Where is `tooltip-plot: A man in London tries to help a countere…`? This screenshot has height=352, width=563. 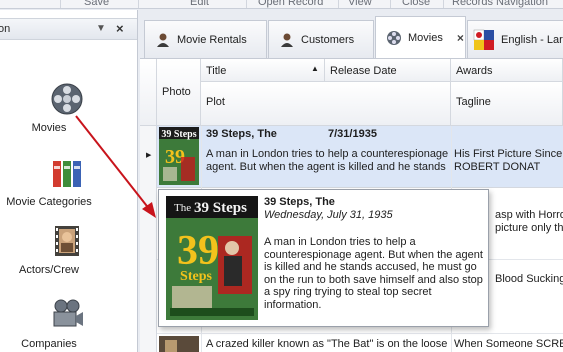
tooltip-plot: A man in London tries to help a countere… is located at coordinates (373, 273).